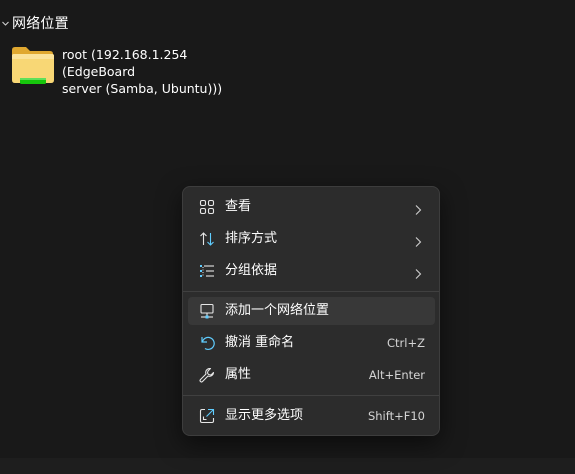 The height and width of the screenshot is (474, 575). I want to click on add-network-location-icon, so click(207, 311).